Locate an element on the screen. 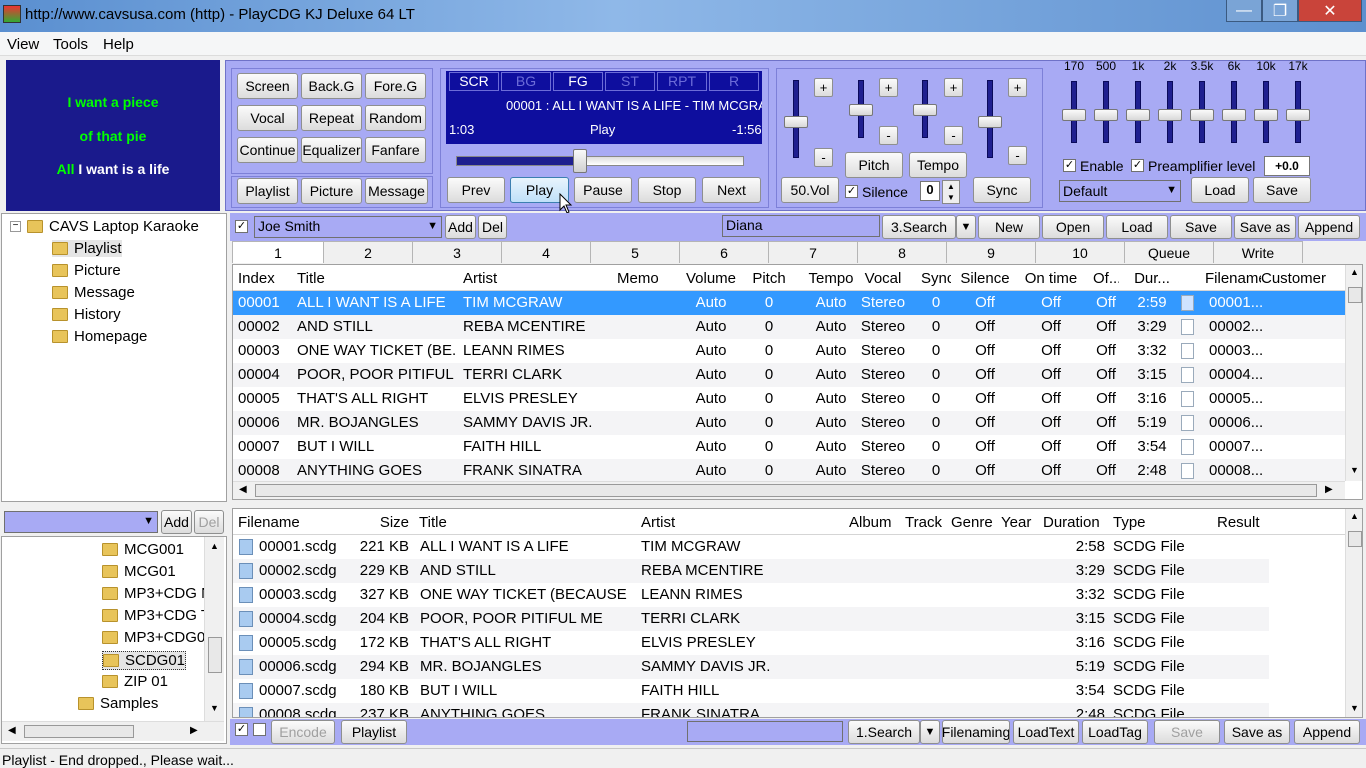 Image resolution: width=1366 pixels, height=768 pixels. pitch-minus-button: - is located at coordinates (888, 135).